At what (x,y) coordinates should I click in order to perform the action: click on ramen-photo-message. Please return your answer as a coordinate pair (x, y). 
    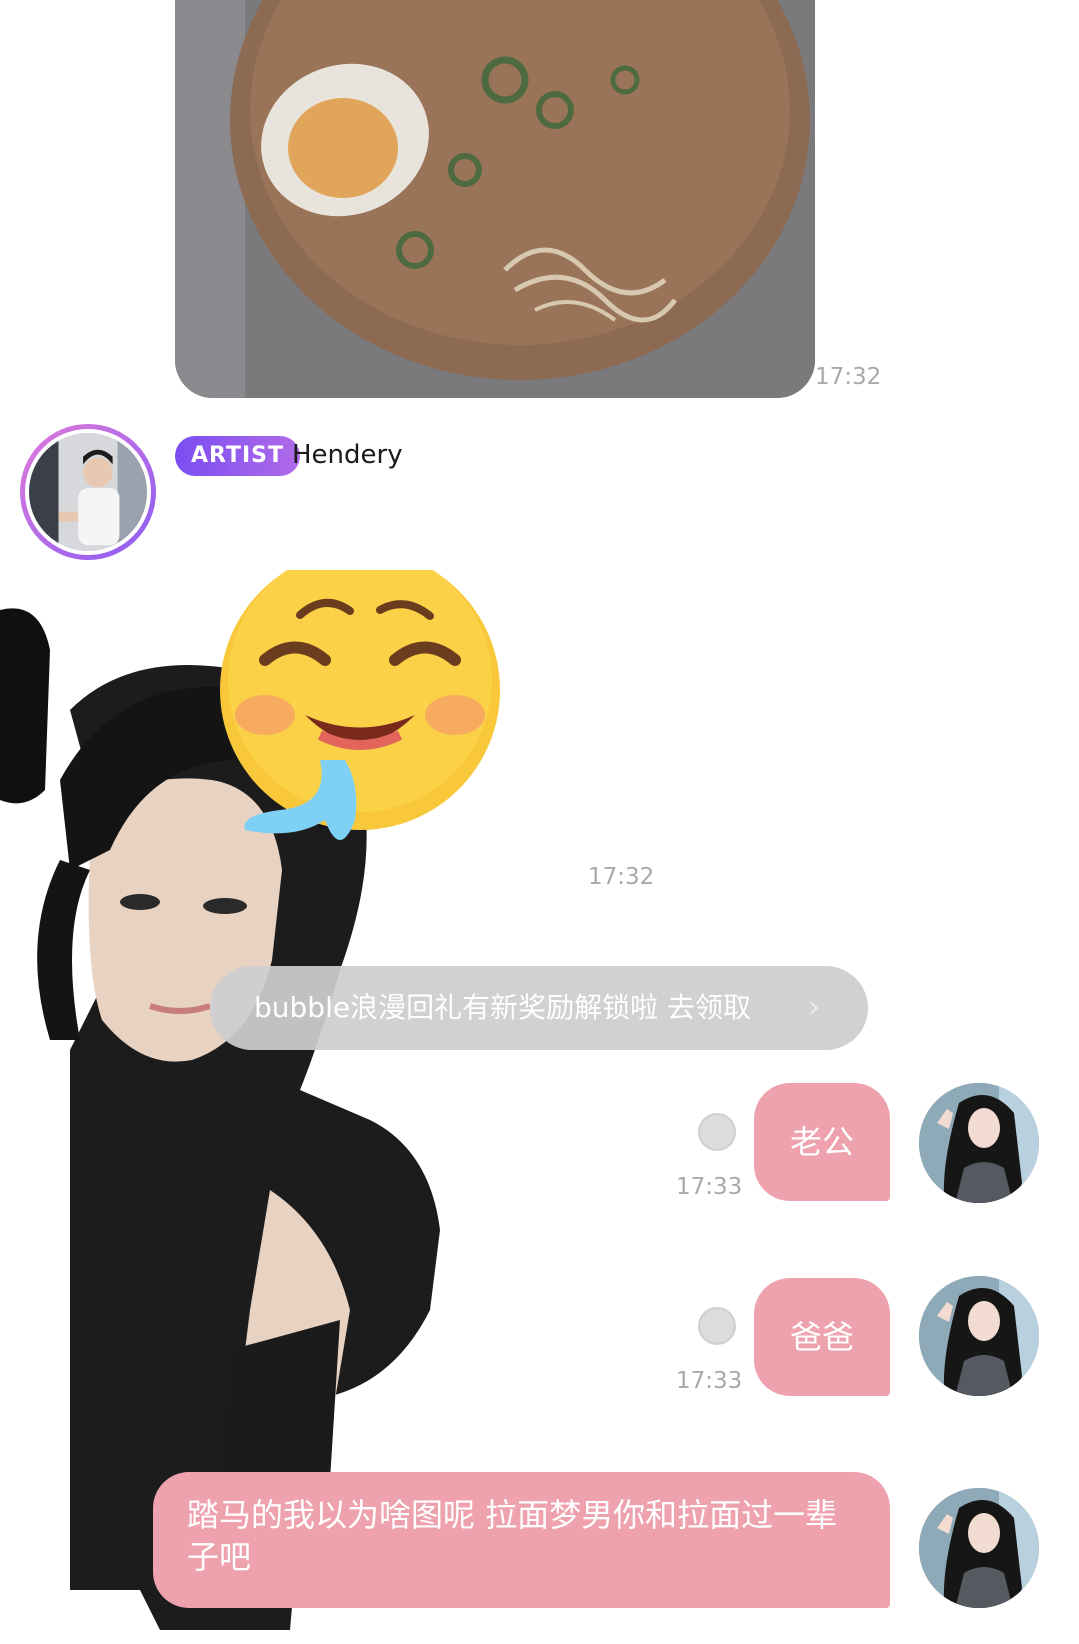
    Looking at the image, I should click on (495, 199).